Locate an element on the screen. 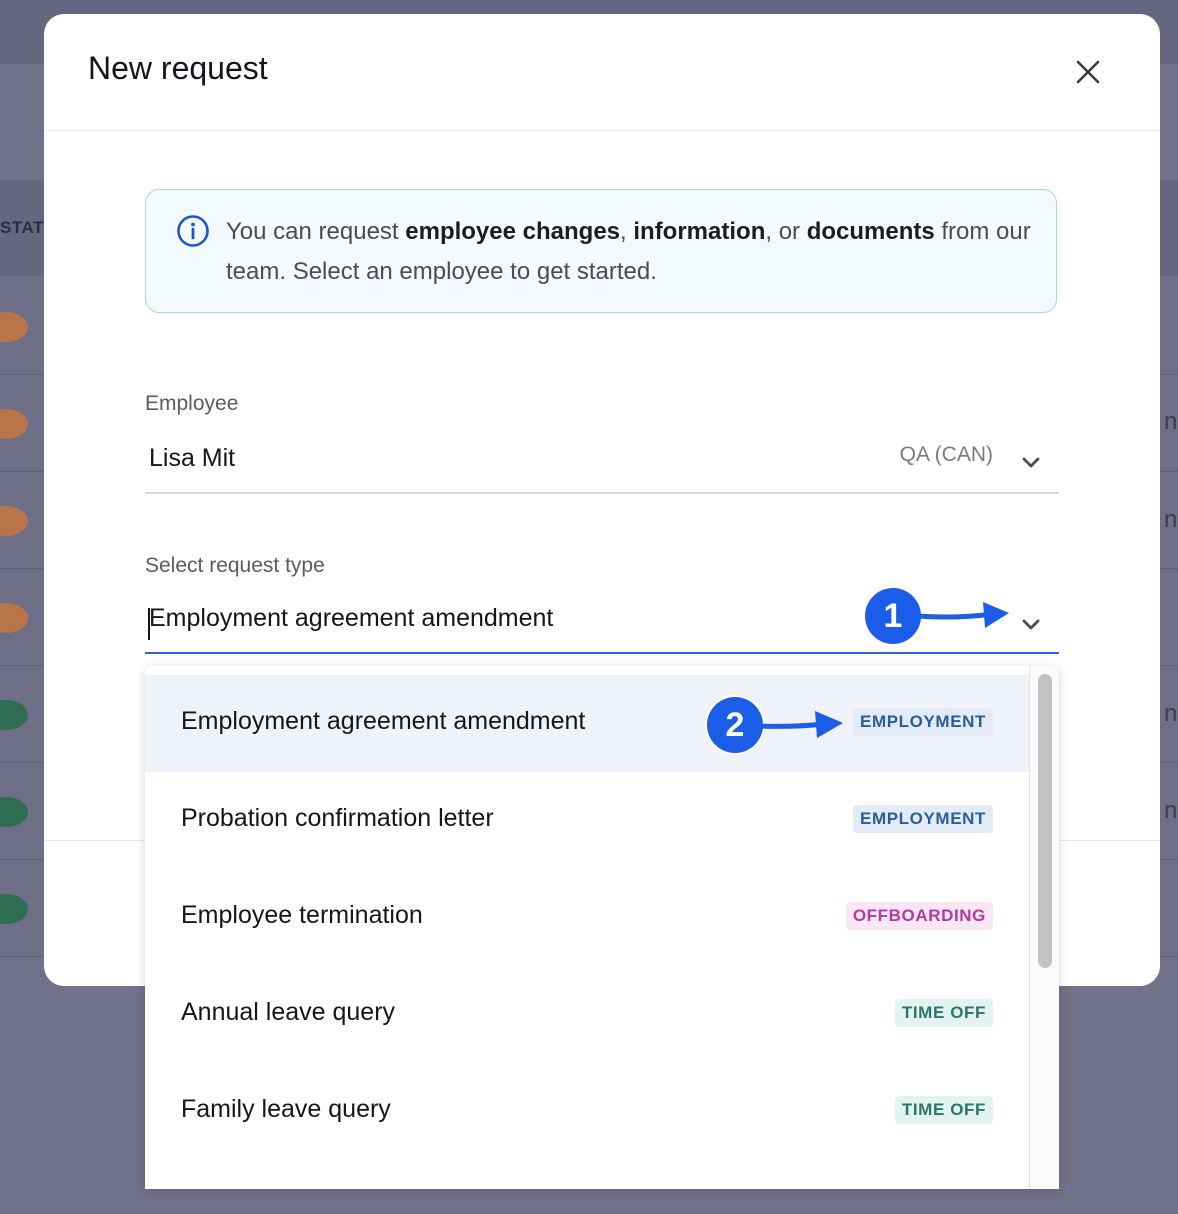 Image resolution: width=1178 pixels, height=1214 pixels. close-icon is located at coordinates (1088, 72).